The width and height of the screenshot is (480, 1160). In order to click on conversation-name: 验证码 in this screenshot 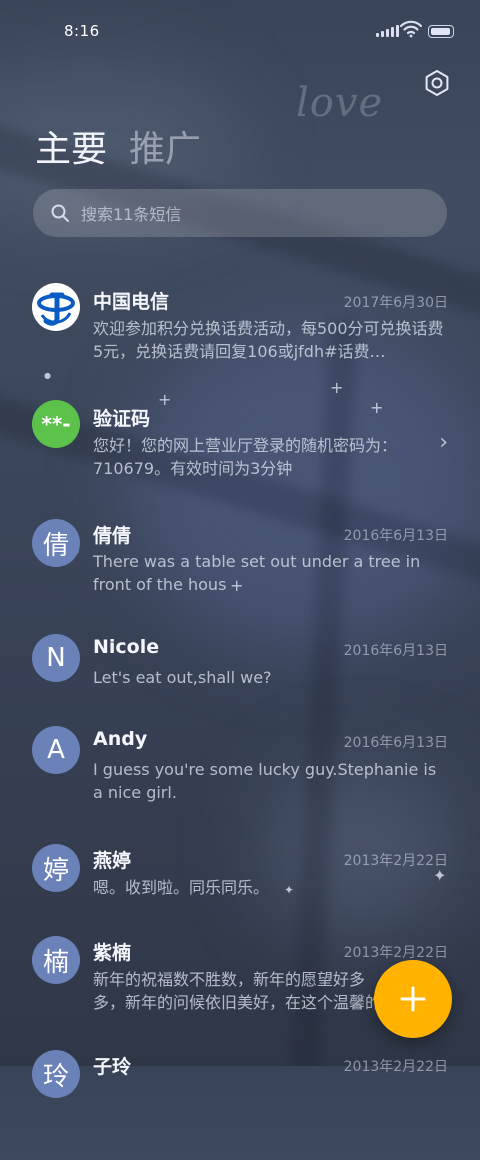, I will do `click(122, 419)`.